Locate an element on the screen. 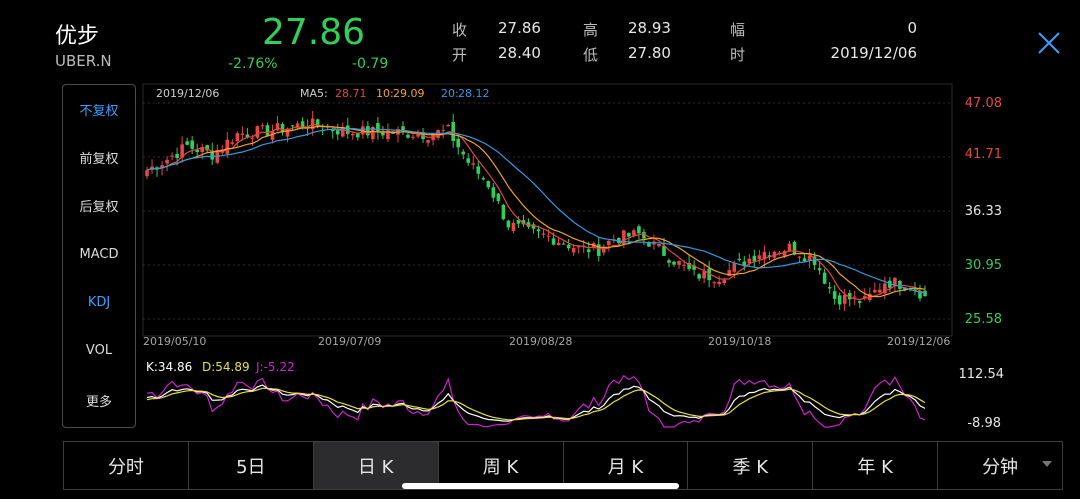 The image size is (1080, 499). tab-weekly-k: 周 K is located at coordinates (501, 465).